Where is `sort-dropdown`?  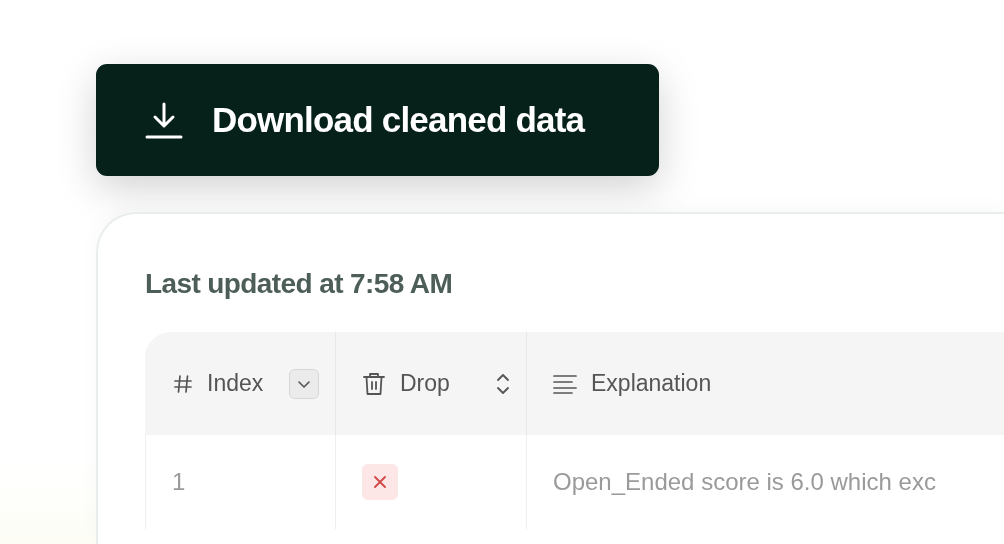 sort-dropdown is located at coordinates (304, 383).